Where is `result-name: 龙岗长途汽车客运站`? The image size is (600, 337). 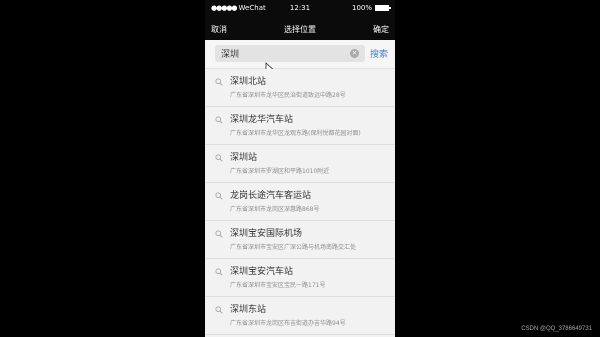
result-name: 龙岗长途汽车客运站 is located at coordinates (271, 196).